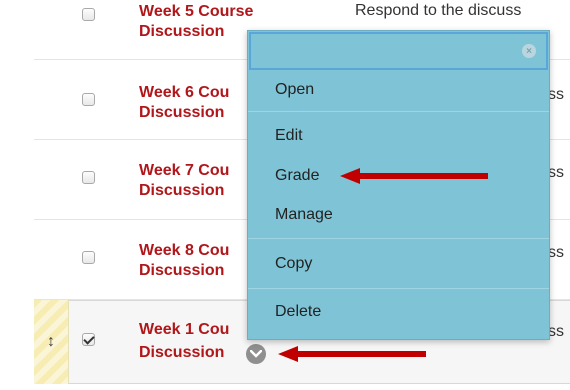 This screenshot has height=390, width=570. What do you see at coordinates (438, 10) in the screenshot?
I see `item-description: Respond to the discuss` at bounding box center [438, 10].